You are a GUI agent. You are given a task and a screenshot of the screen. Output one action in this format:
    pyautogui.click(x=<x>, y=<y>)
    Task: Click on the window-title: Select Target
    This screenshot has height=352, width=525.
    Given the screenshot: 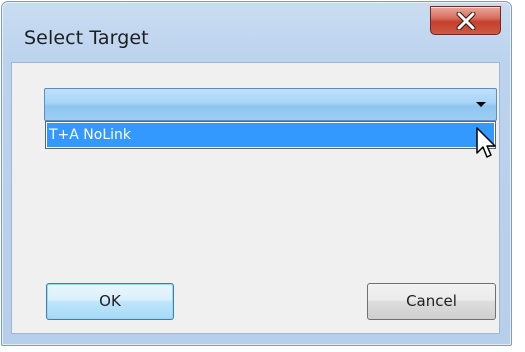 What is the action you would take?
    pyautogui.click(x=86, y=38)
    